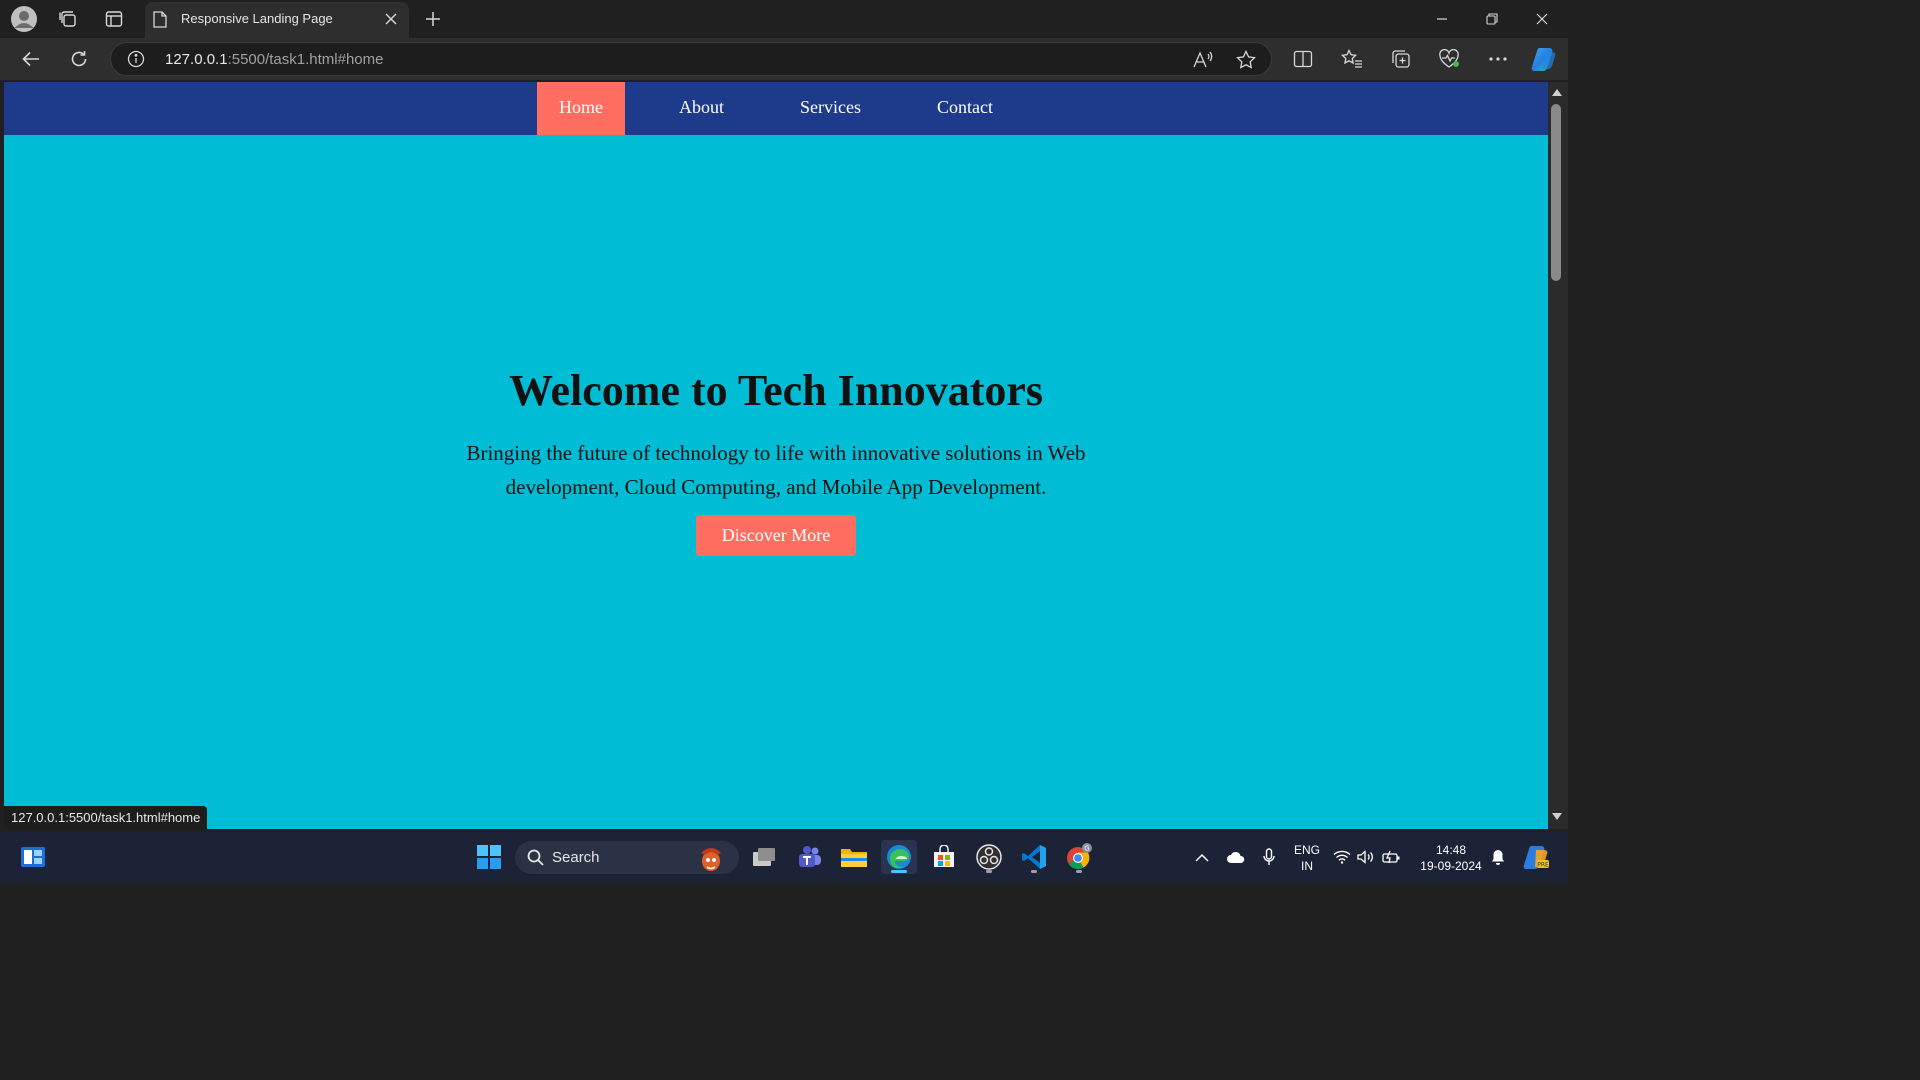 This screenshot has width=1920, height=1080. What do you see at coordinates (305, 59) in the screenshot?
I see `url-path: :5500/task1.html#home` at bounding box center [305, 59].